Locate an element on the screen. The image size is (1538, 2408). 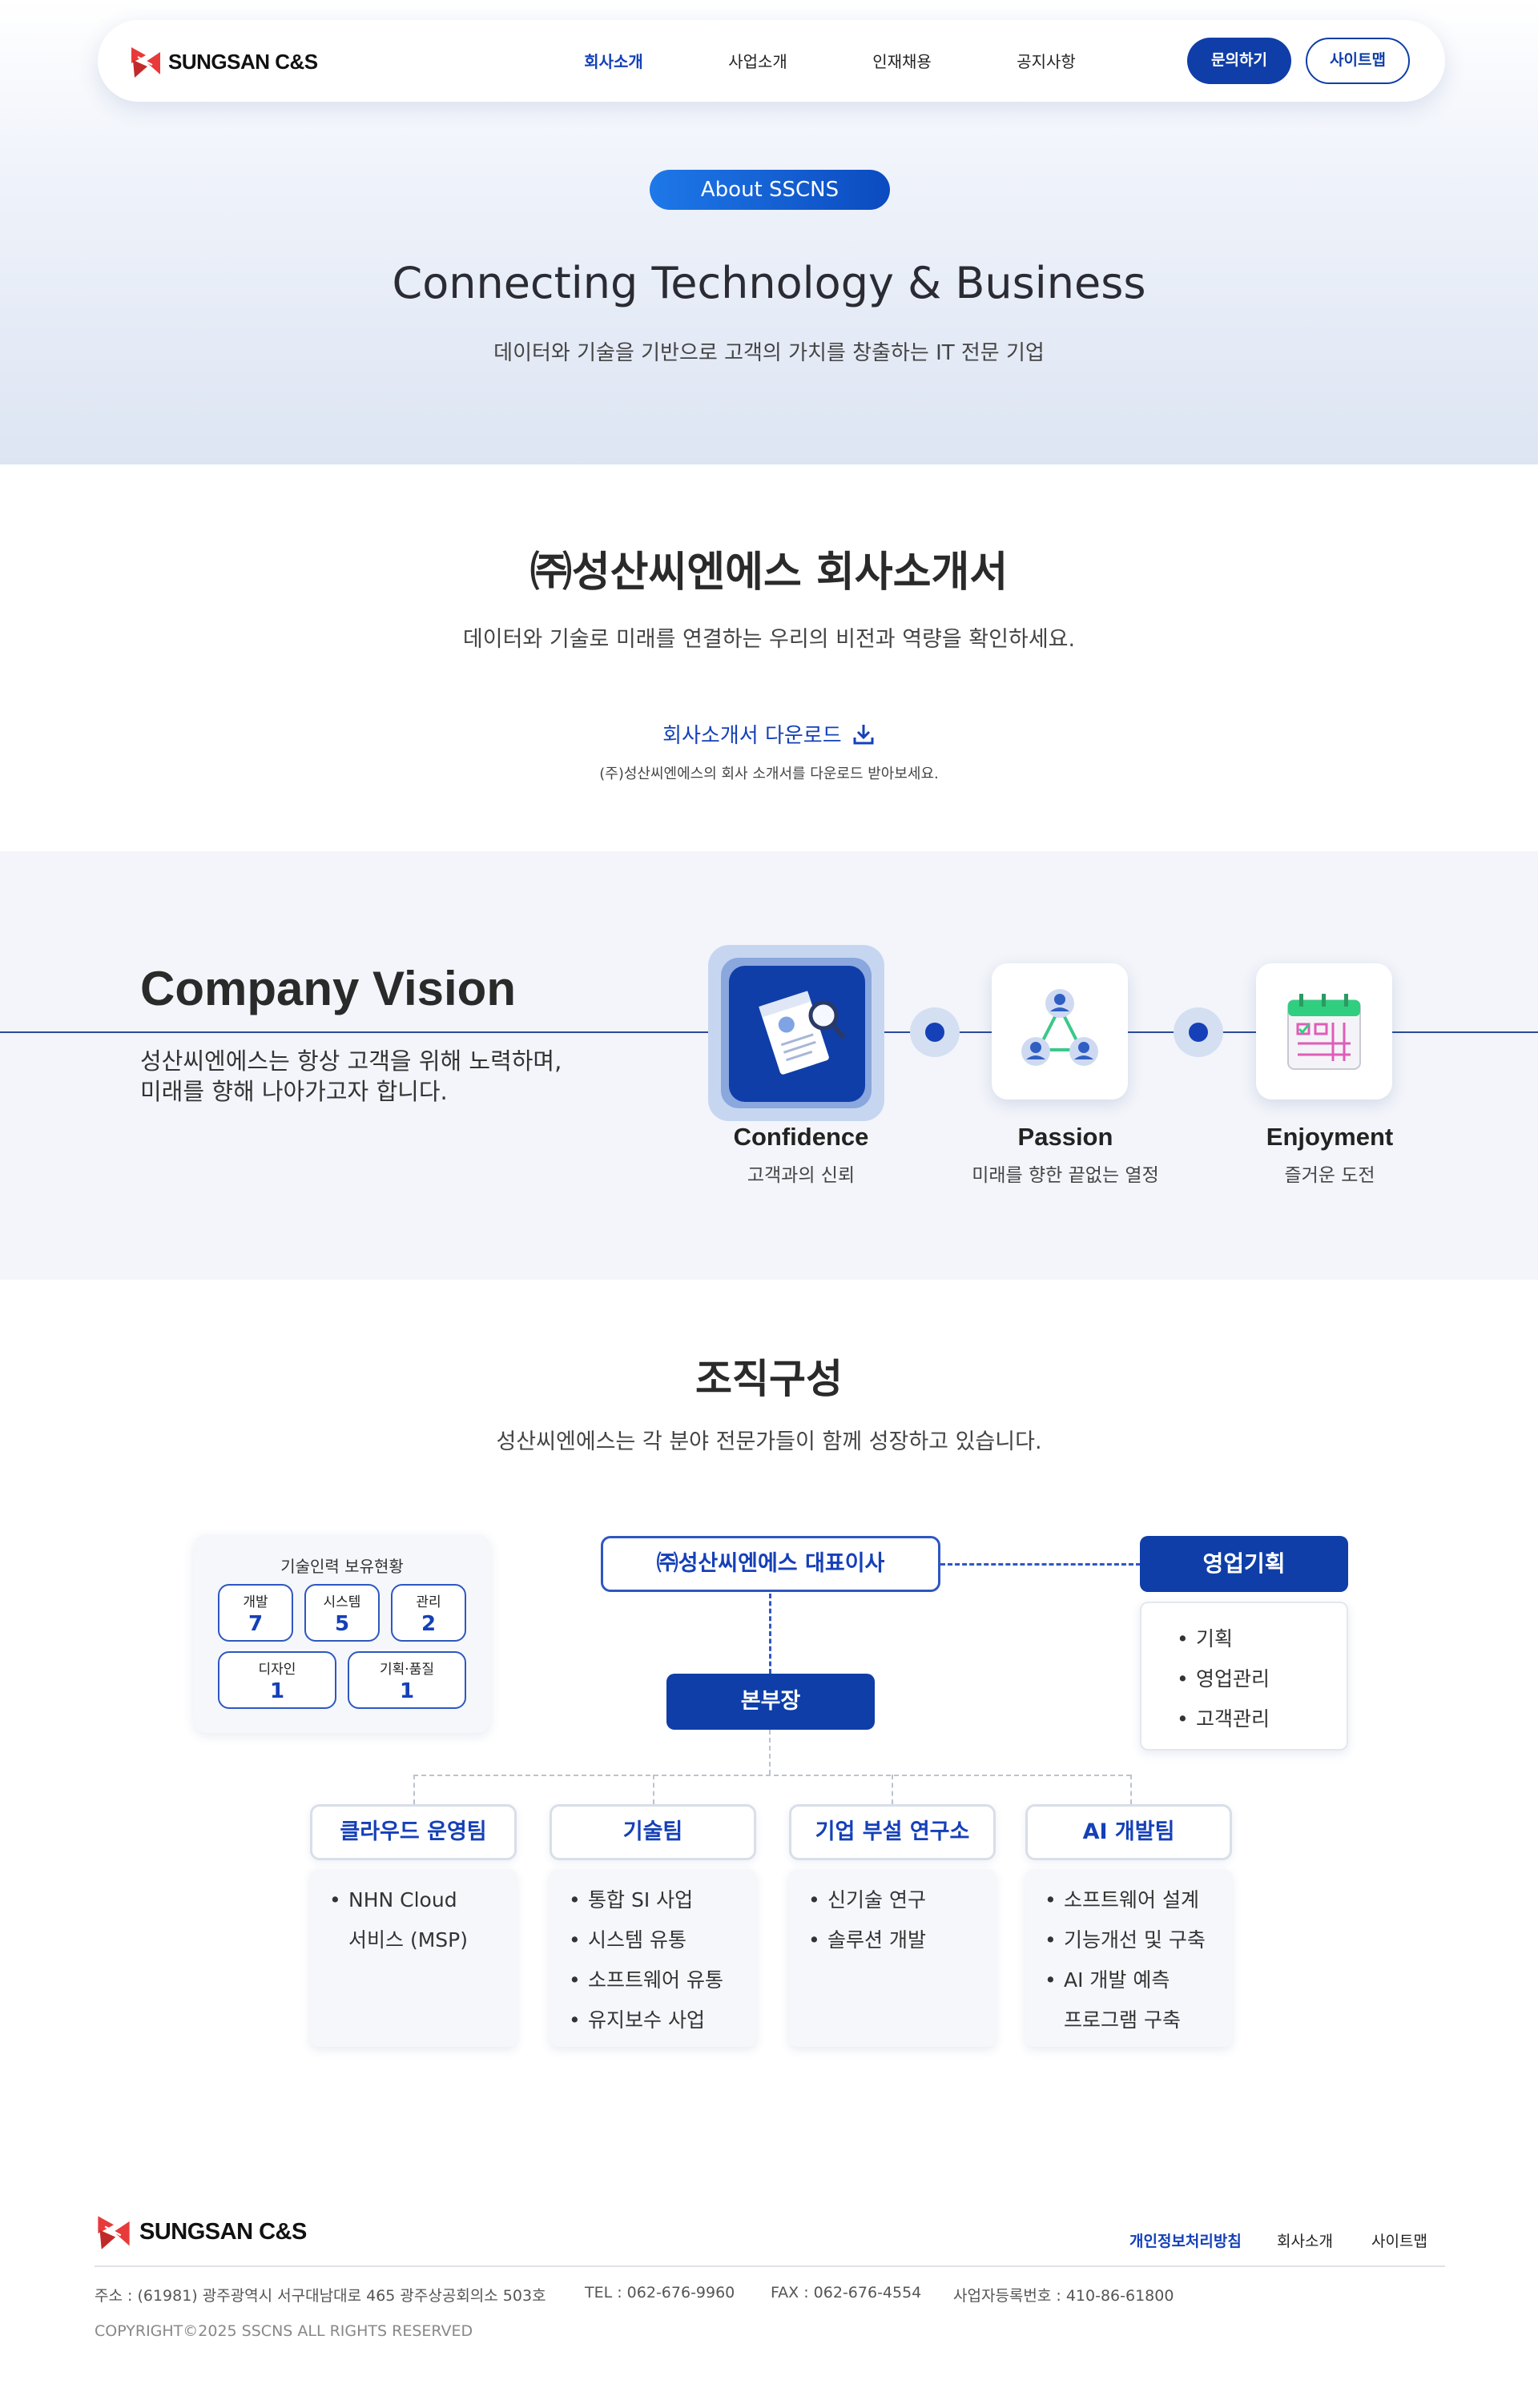
list-item: 시스템 유통 is located at coordinates (663, 1940).